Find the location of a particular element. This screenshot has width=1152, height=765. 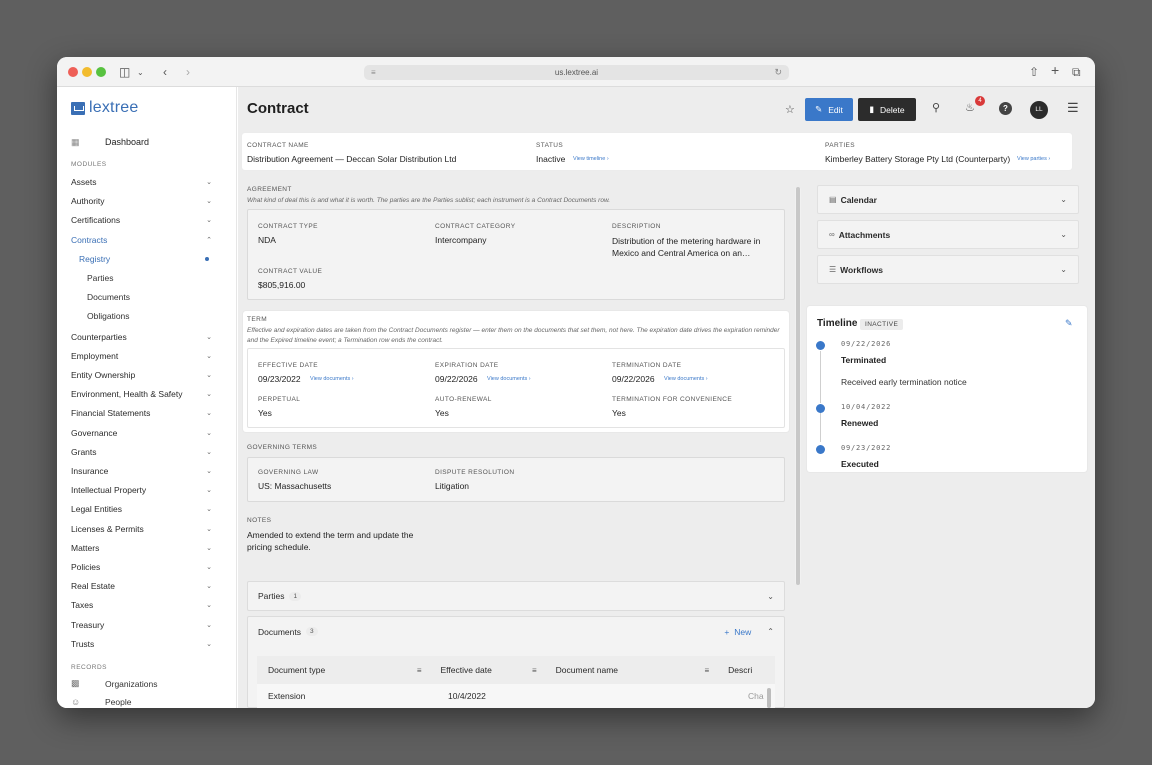

sidebar-item-trusts: Trusts ⌄ is located at coordinates (141, 643).